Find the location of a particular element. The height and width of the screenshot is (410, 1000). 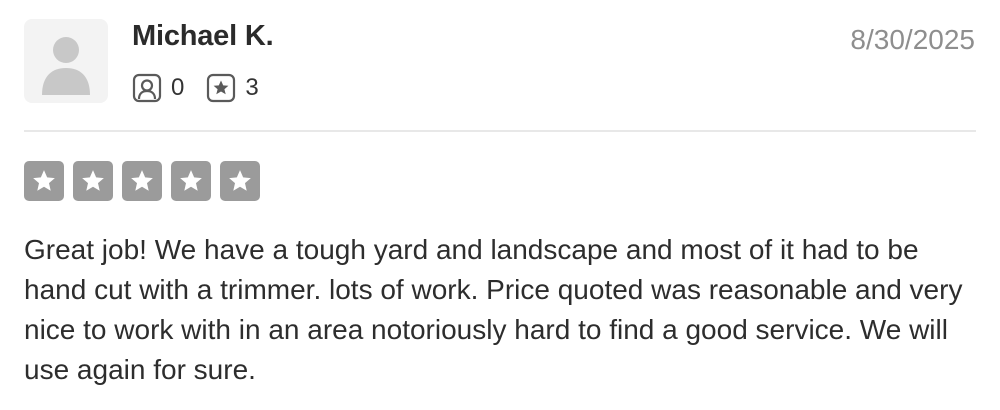

reviews-stat: 0 is located at coordinates (158, 88).